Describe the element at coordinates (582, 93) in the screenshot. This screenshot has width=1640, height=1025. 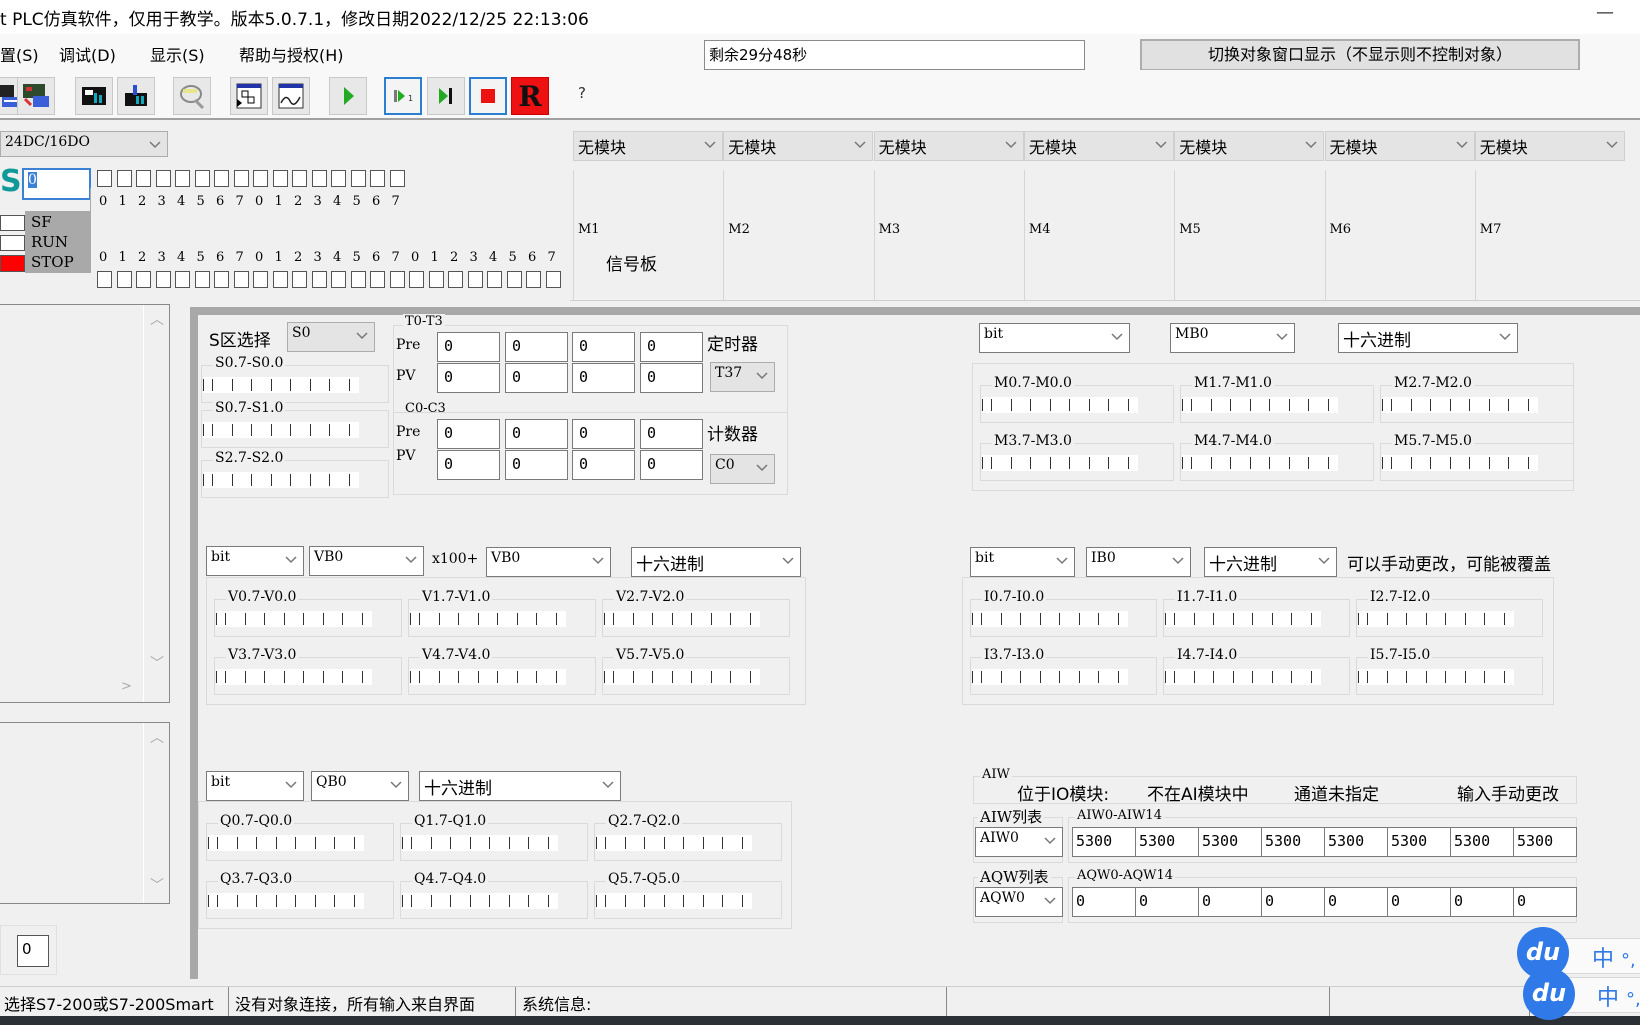
I see `help-icon: ?` at that location.